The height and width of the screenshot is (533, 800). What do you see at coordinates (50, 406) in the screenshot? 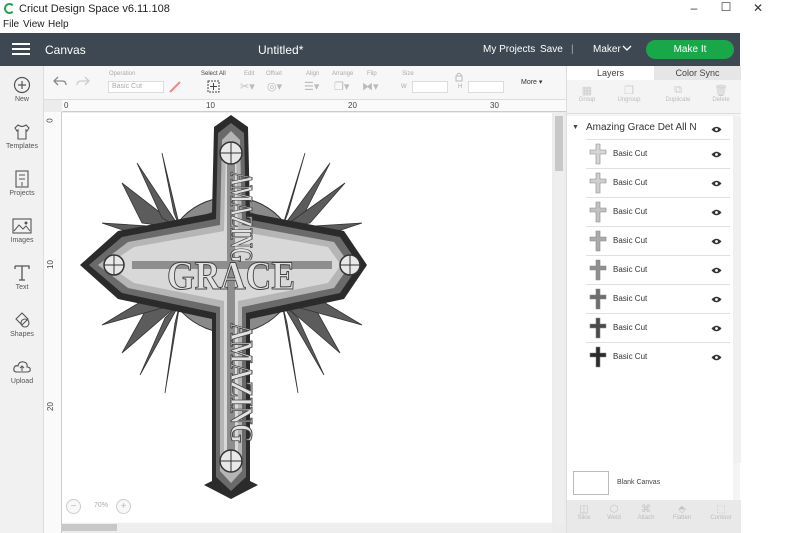
I see `ruler-left-tick: 20` at bounding box center [50, 406].